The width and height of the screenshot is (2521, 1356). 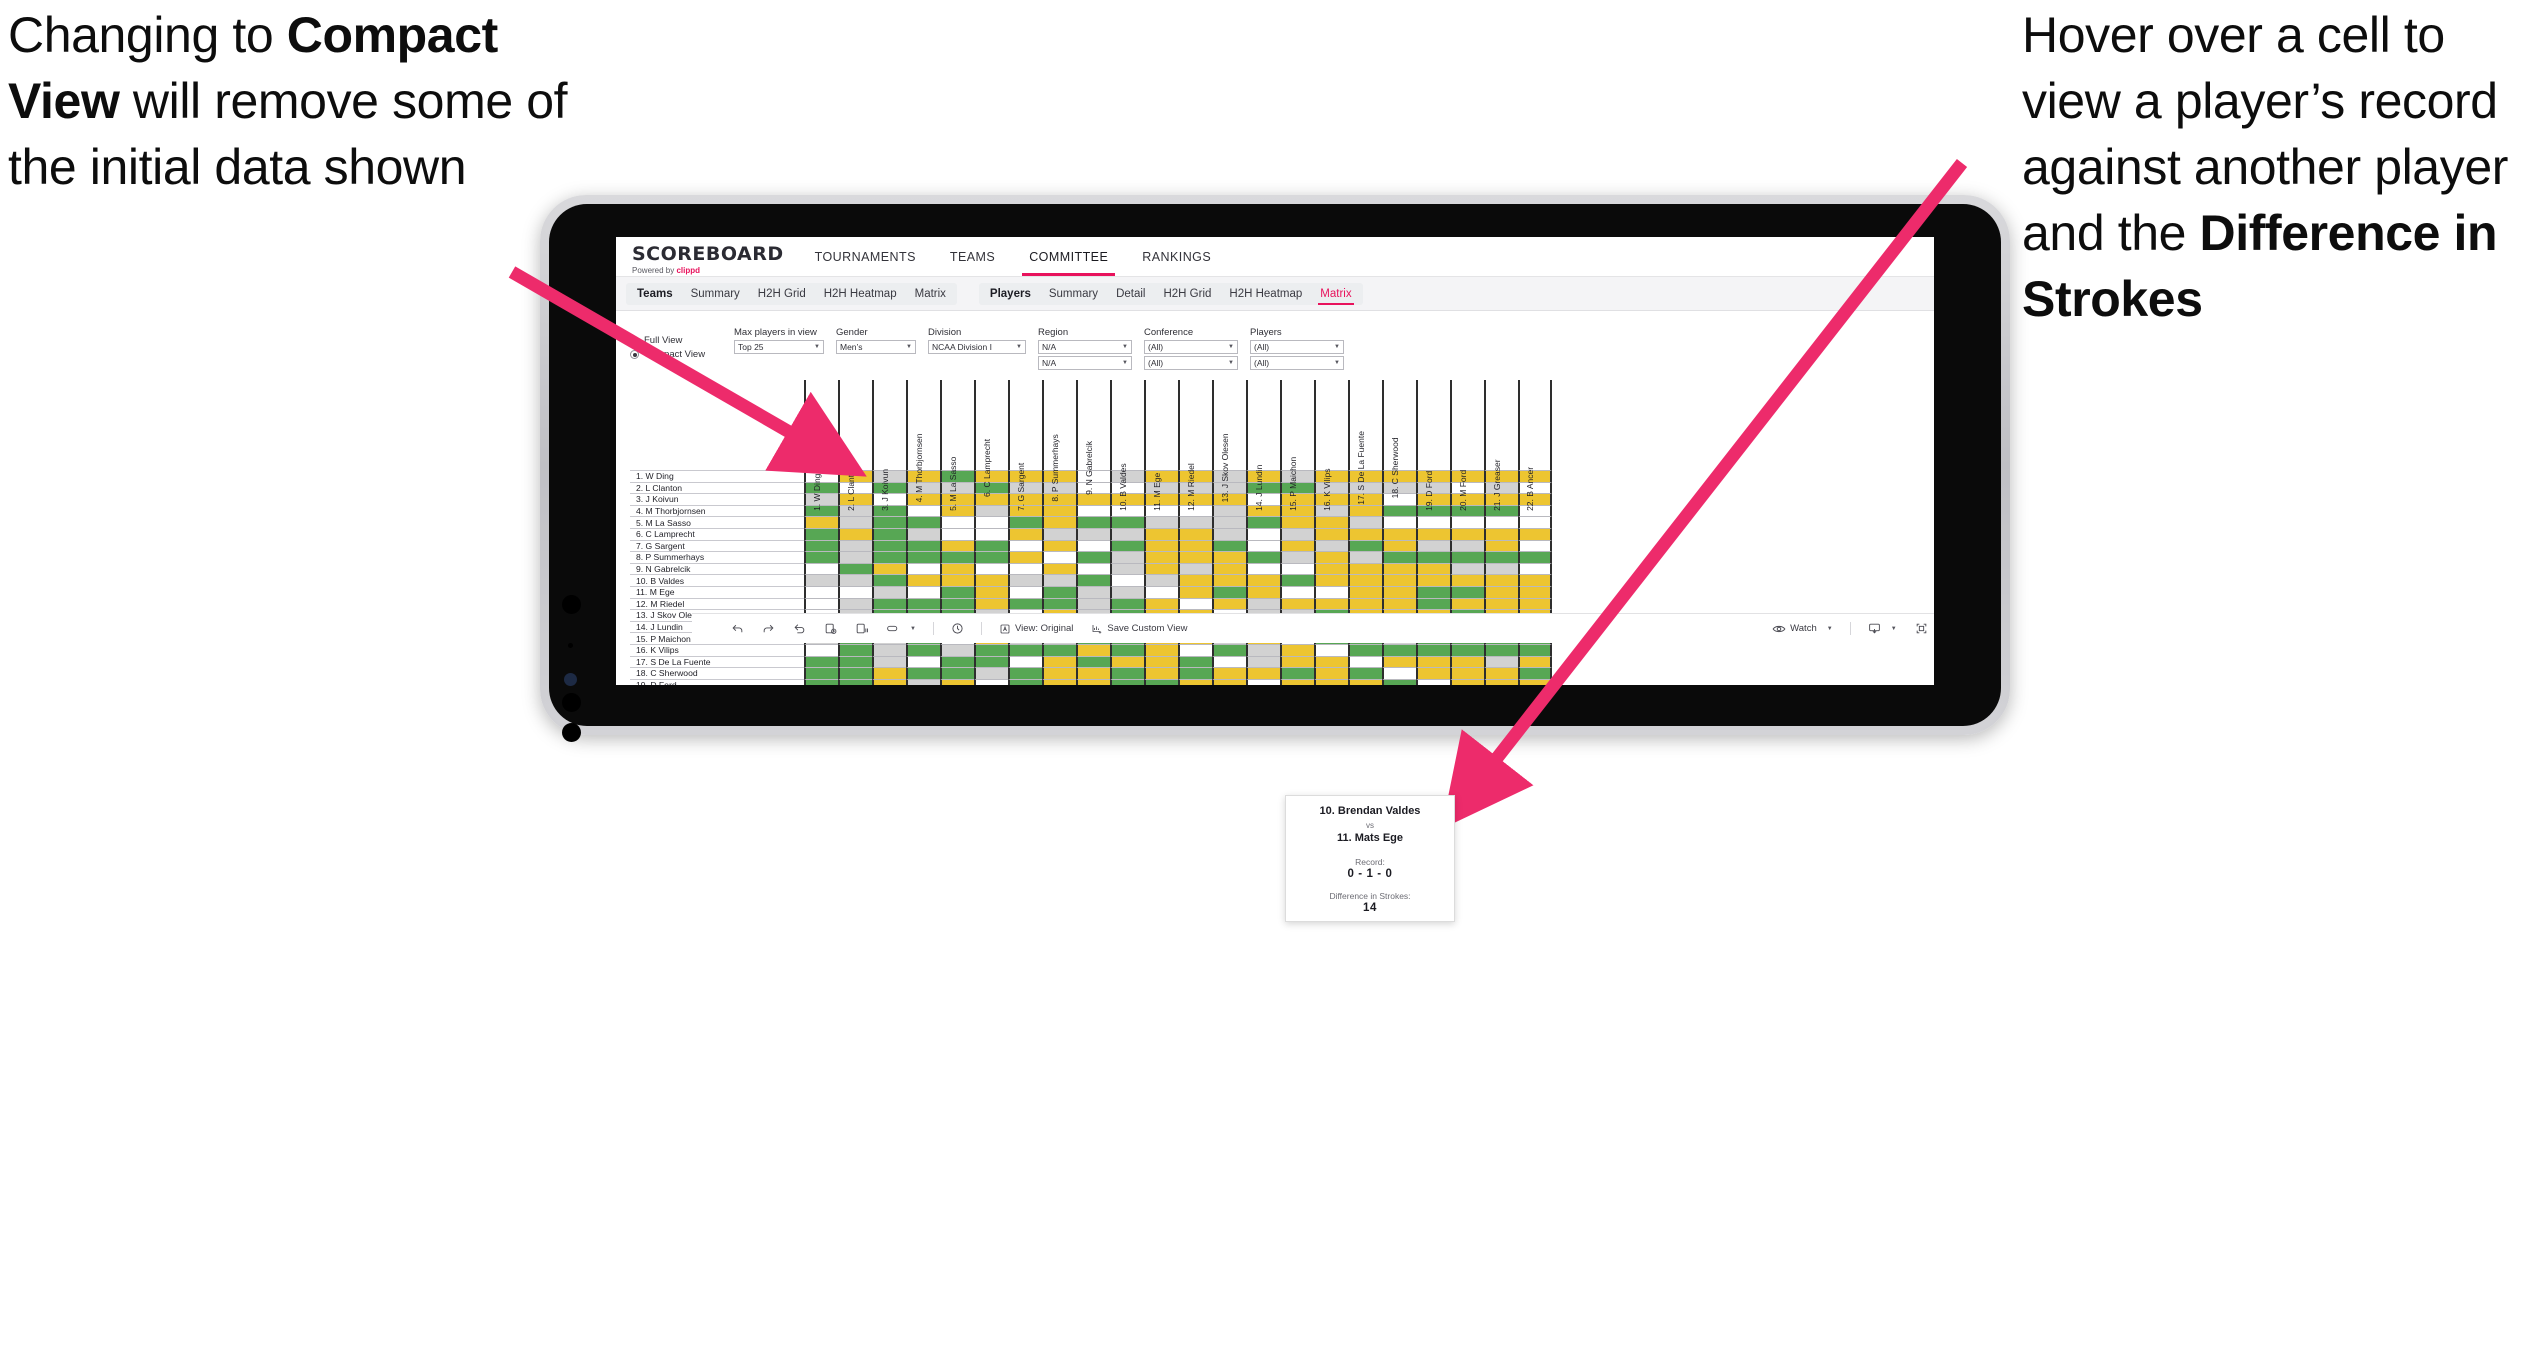 What do you see at coordinates (1139, 629) in the screenshot?
I see `save-custom-view-button: Save Custom View` at bounding box center [1139, 629].